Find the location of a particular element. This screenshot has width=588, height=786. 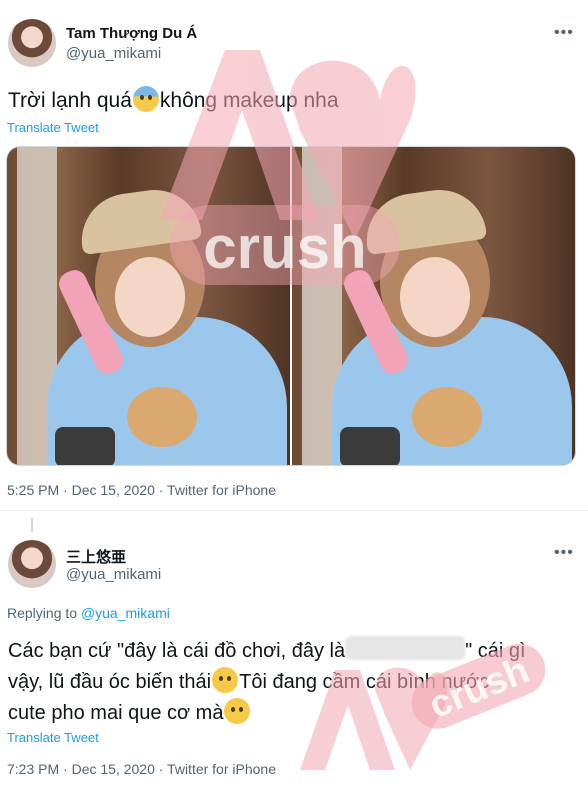

display-name: Tam Thượng Du Á is located at coordinates (131, 33).